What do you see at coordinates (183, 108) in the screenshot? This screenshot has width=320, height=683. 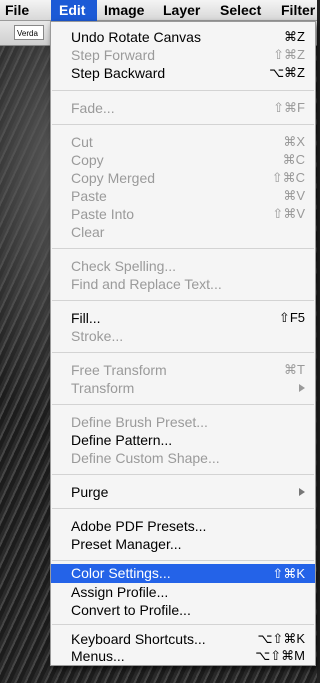 I see `menu-item-fade: Fade... ⇧⌘F` at bounding box center [183, 108].